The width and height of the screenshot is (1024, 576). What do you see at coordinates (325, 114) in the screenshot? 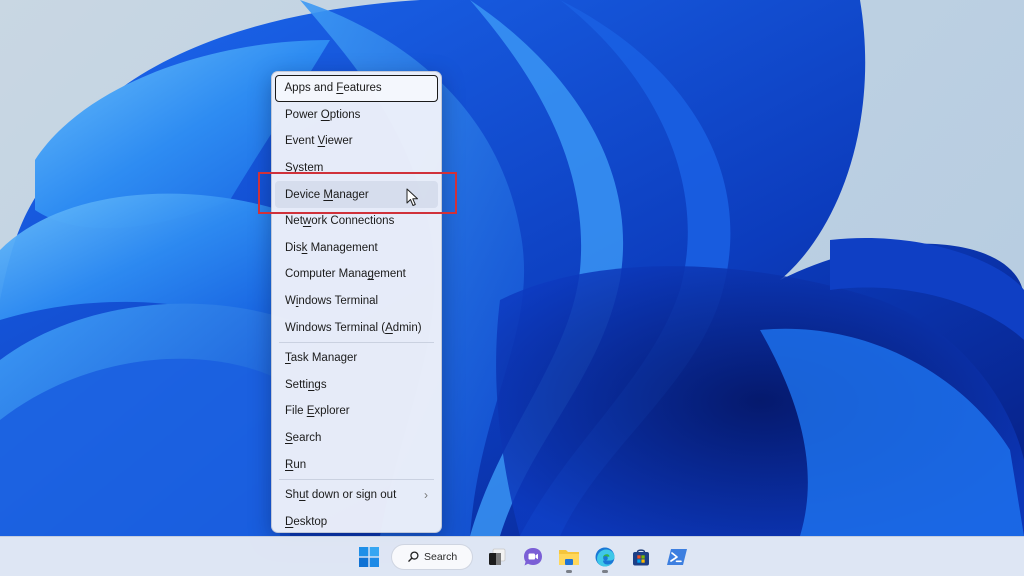
I see `access-key: O` at bounding box center [325, 114].